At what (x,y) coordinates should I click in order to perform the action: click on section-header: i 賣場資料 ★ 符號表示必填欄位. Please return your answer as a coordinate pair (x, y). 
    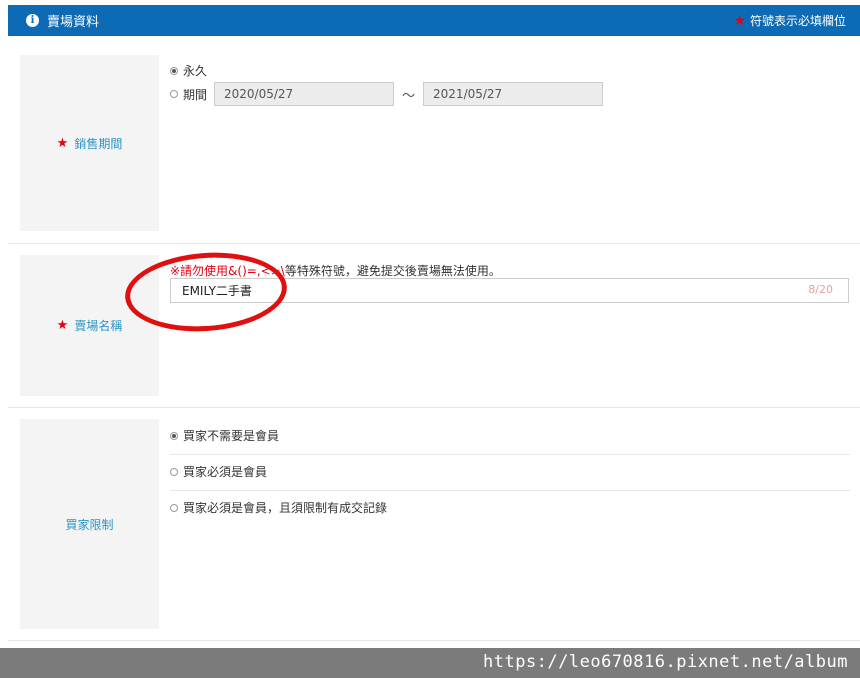
    Looking at the image, I should click on (434, 20).